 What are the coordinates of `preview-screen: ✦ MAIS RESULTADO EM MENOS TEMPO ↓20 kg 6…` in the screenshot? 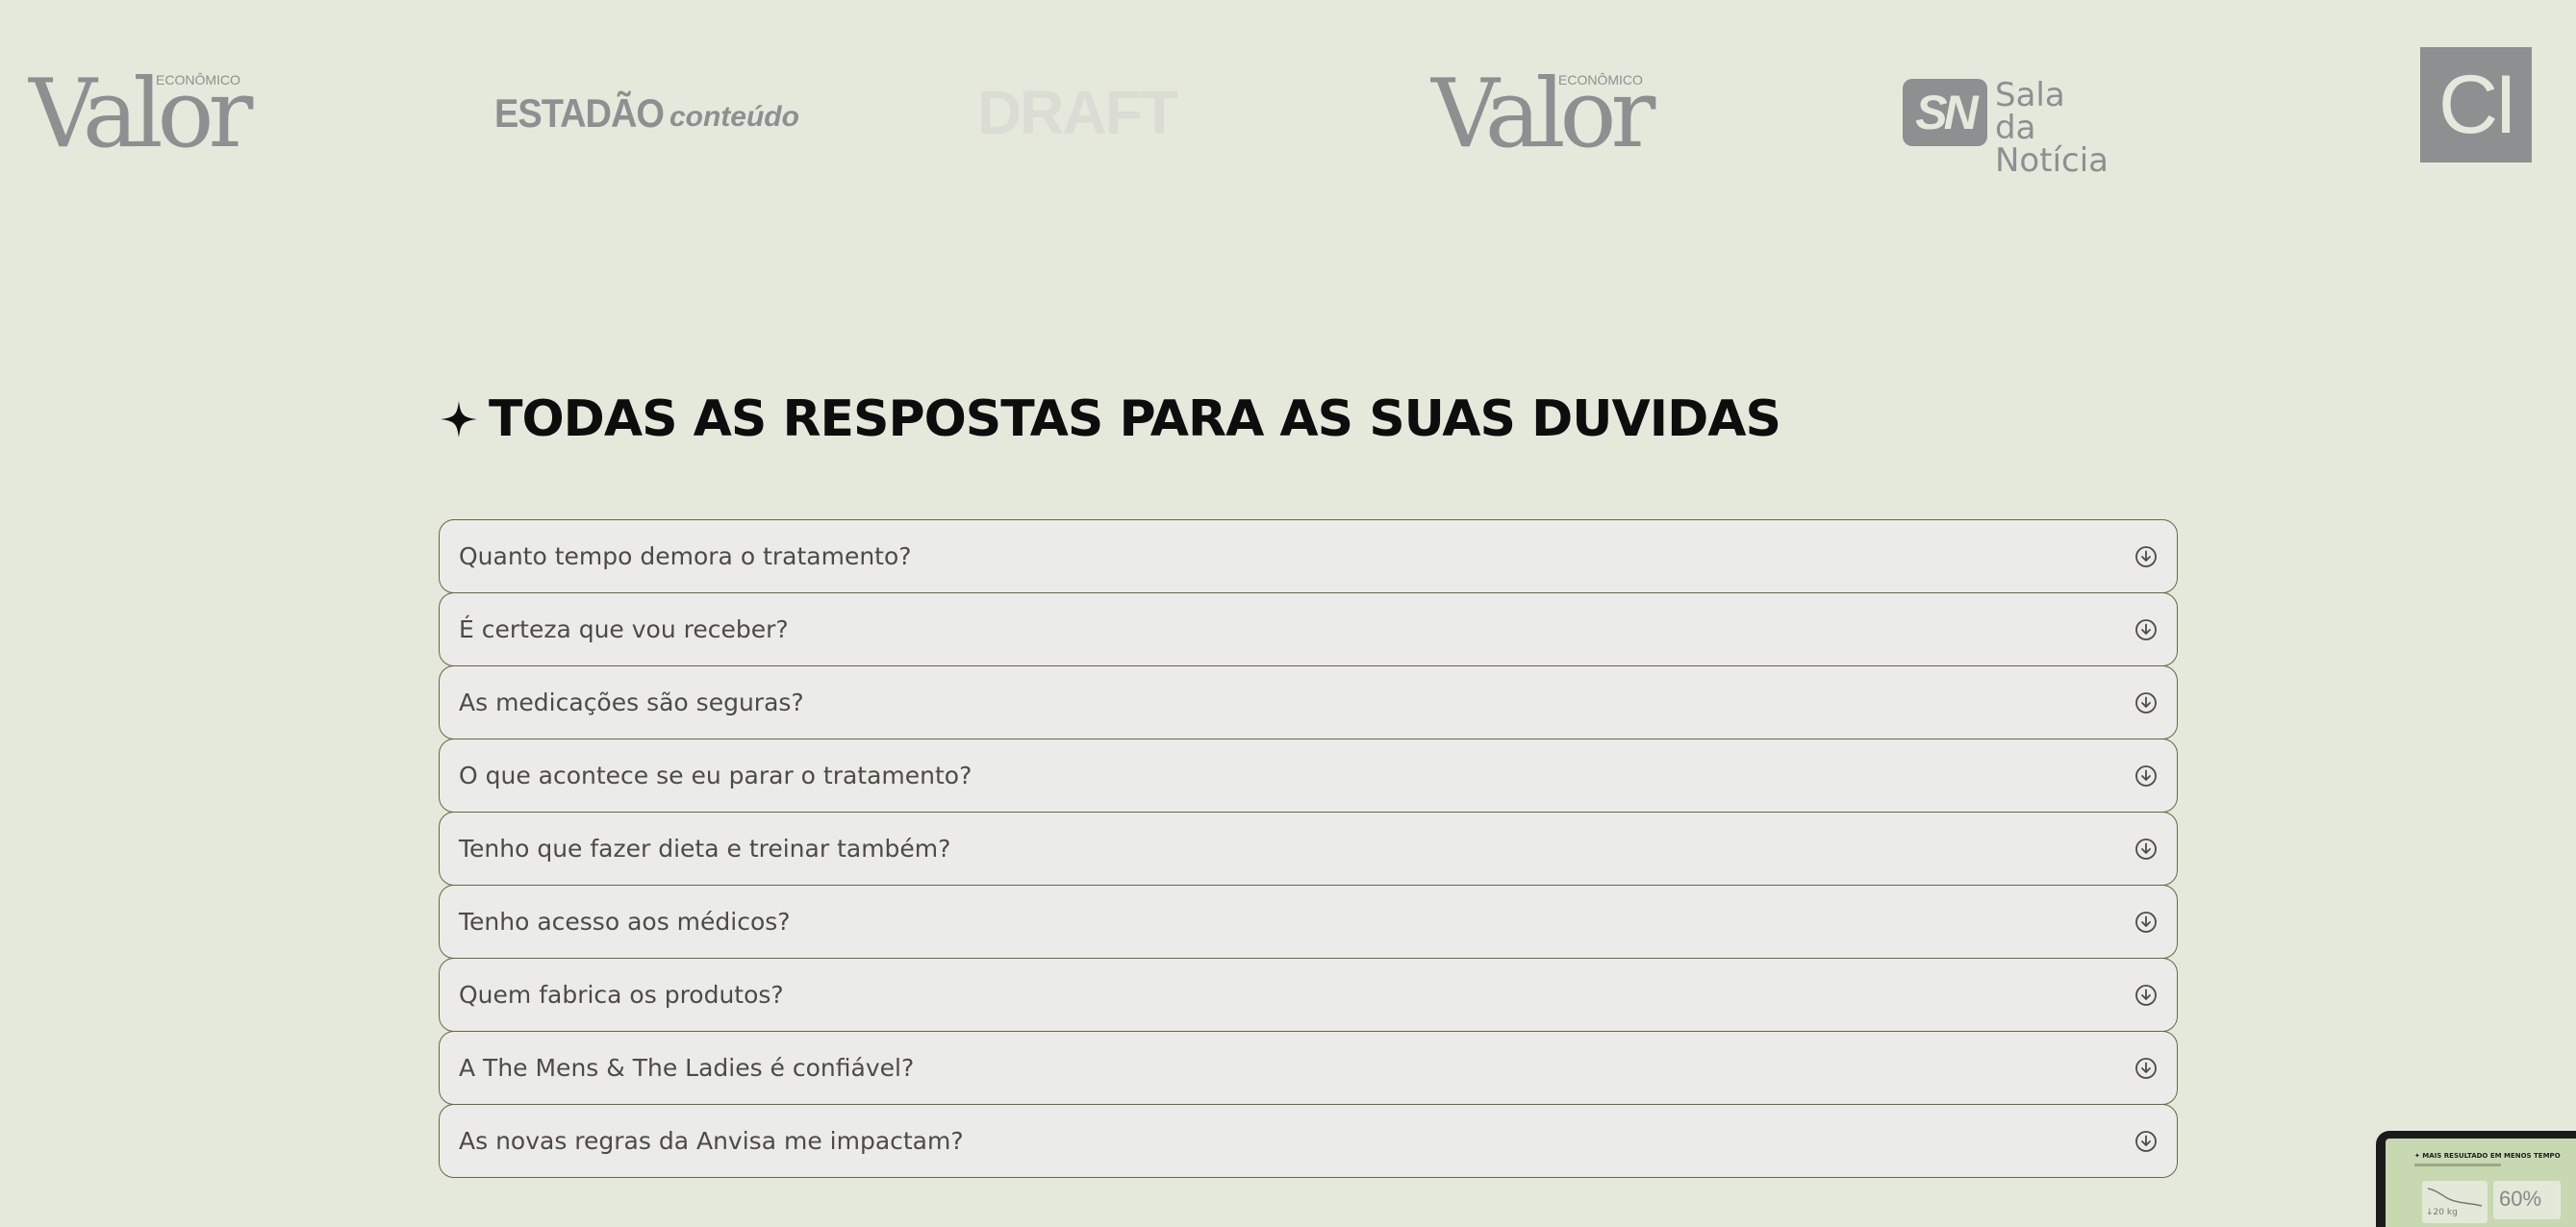 It's located at (2481, 1183).